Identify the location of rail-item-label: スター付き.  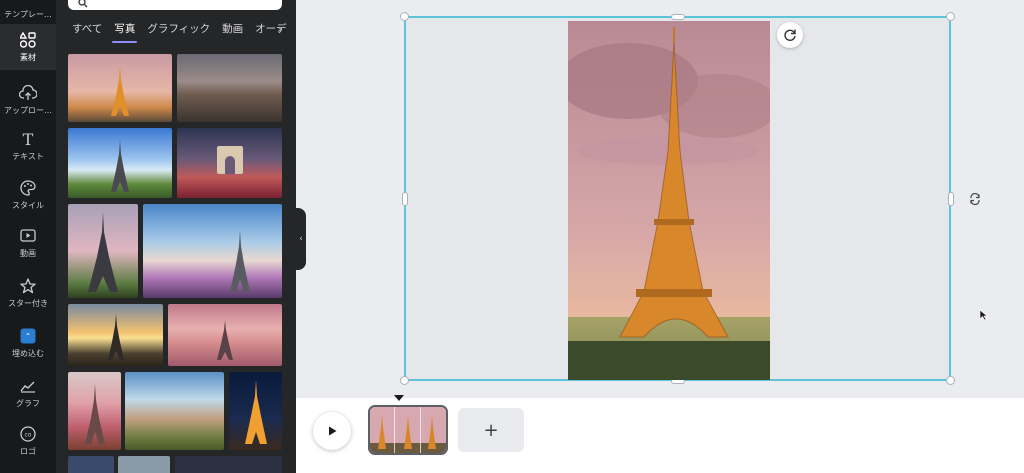
(28, 303).